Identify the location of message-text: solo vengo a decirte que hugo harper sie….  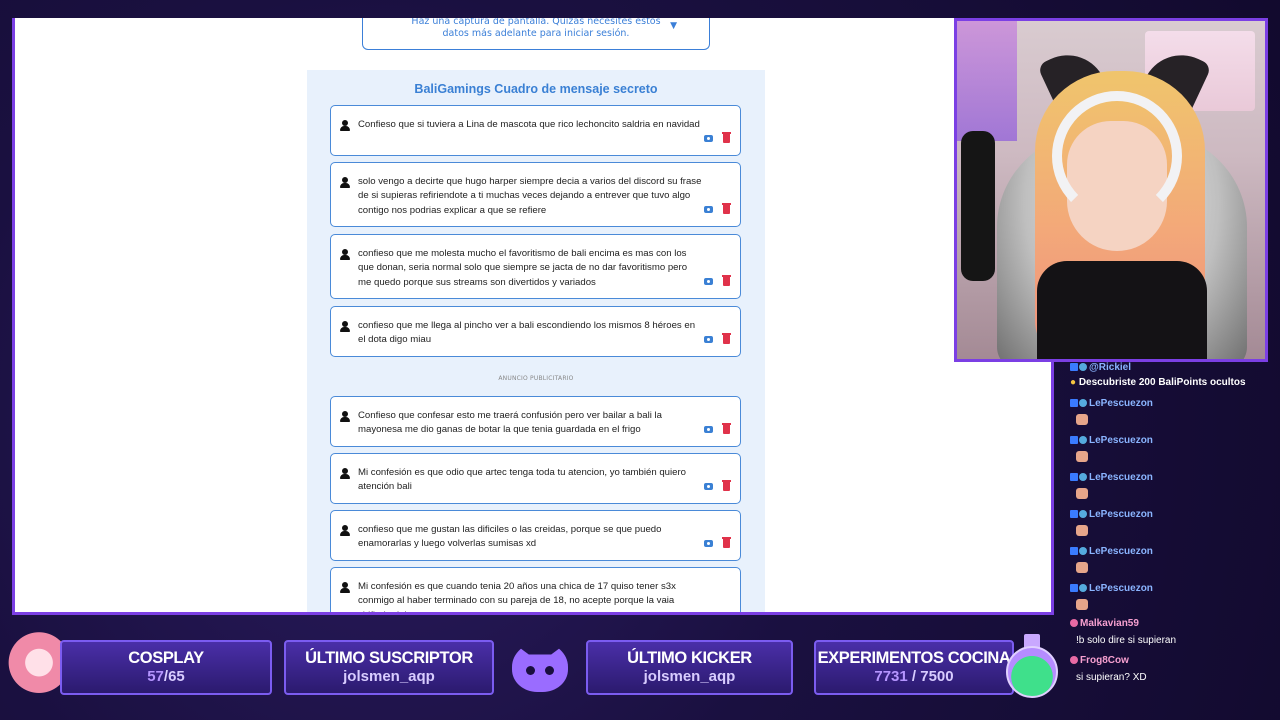
(530, 196).